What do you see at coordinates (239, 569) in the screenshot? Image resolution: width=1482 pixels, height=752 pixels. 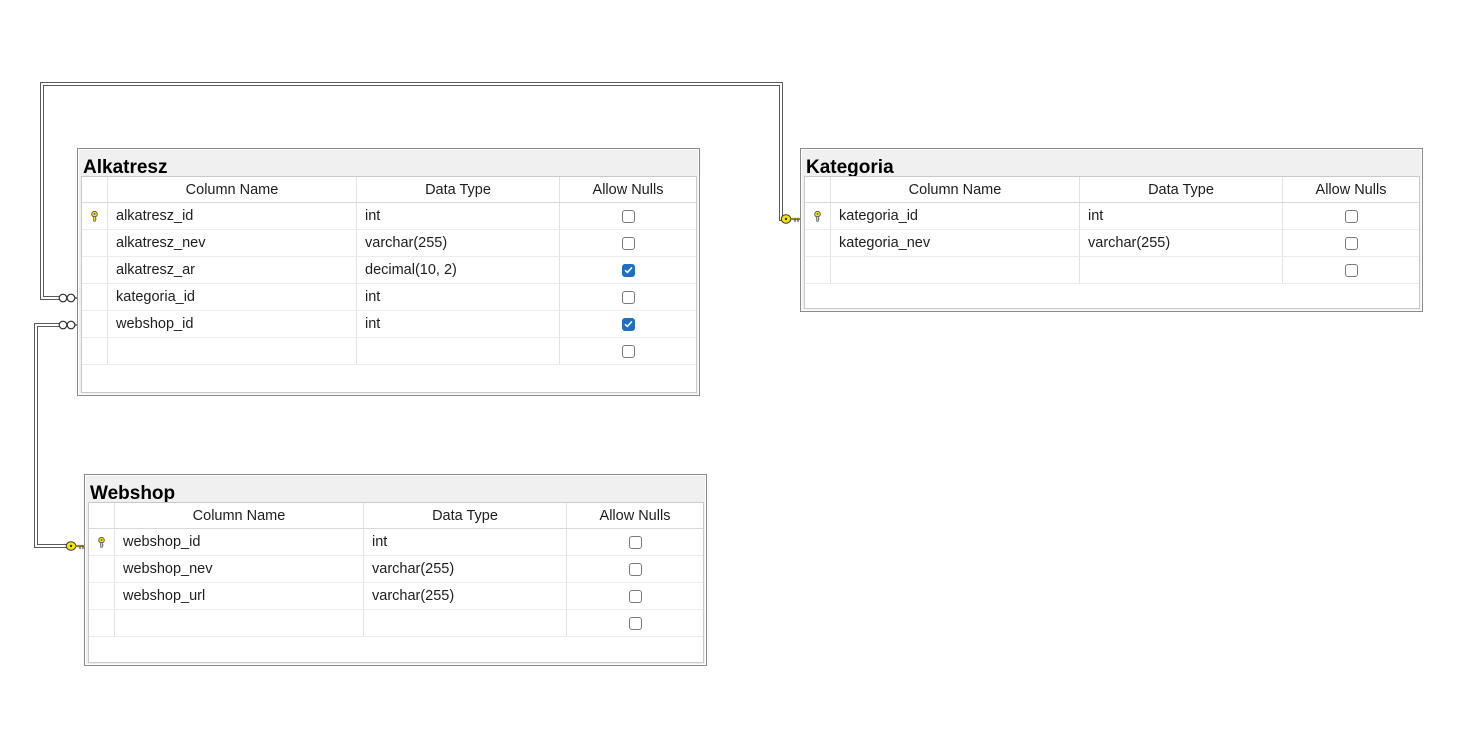 I see `column-name-cell: webshop_nev` at bounding box center [239, 569].